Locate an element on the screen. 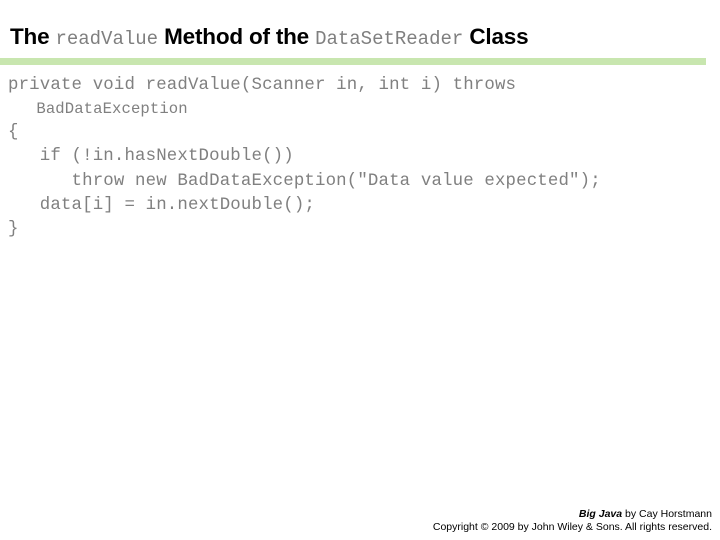  title-text-run: The is located at coordinates (33, 36).